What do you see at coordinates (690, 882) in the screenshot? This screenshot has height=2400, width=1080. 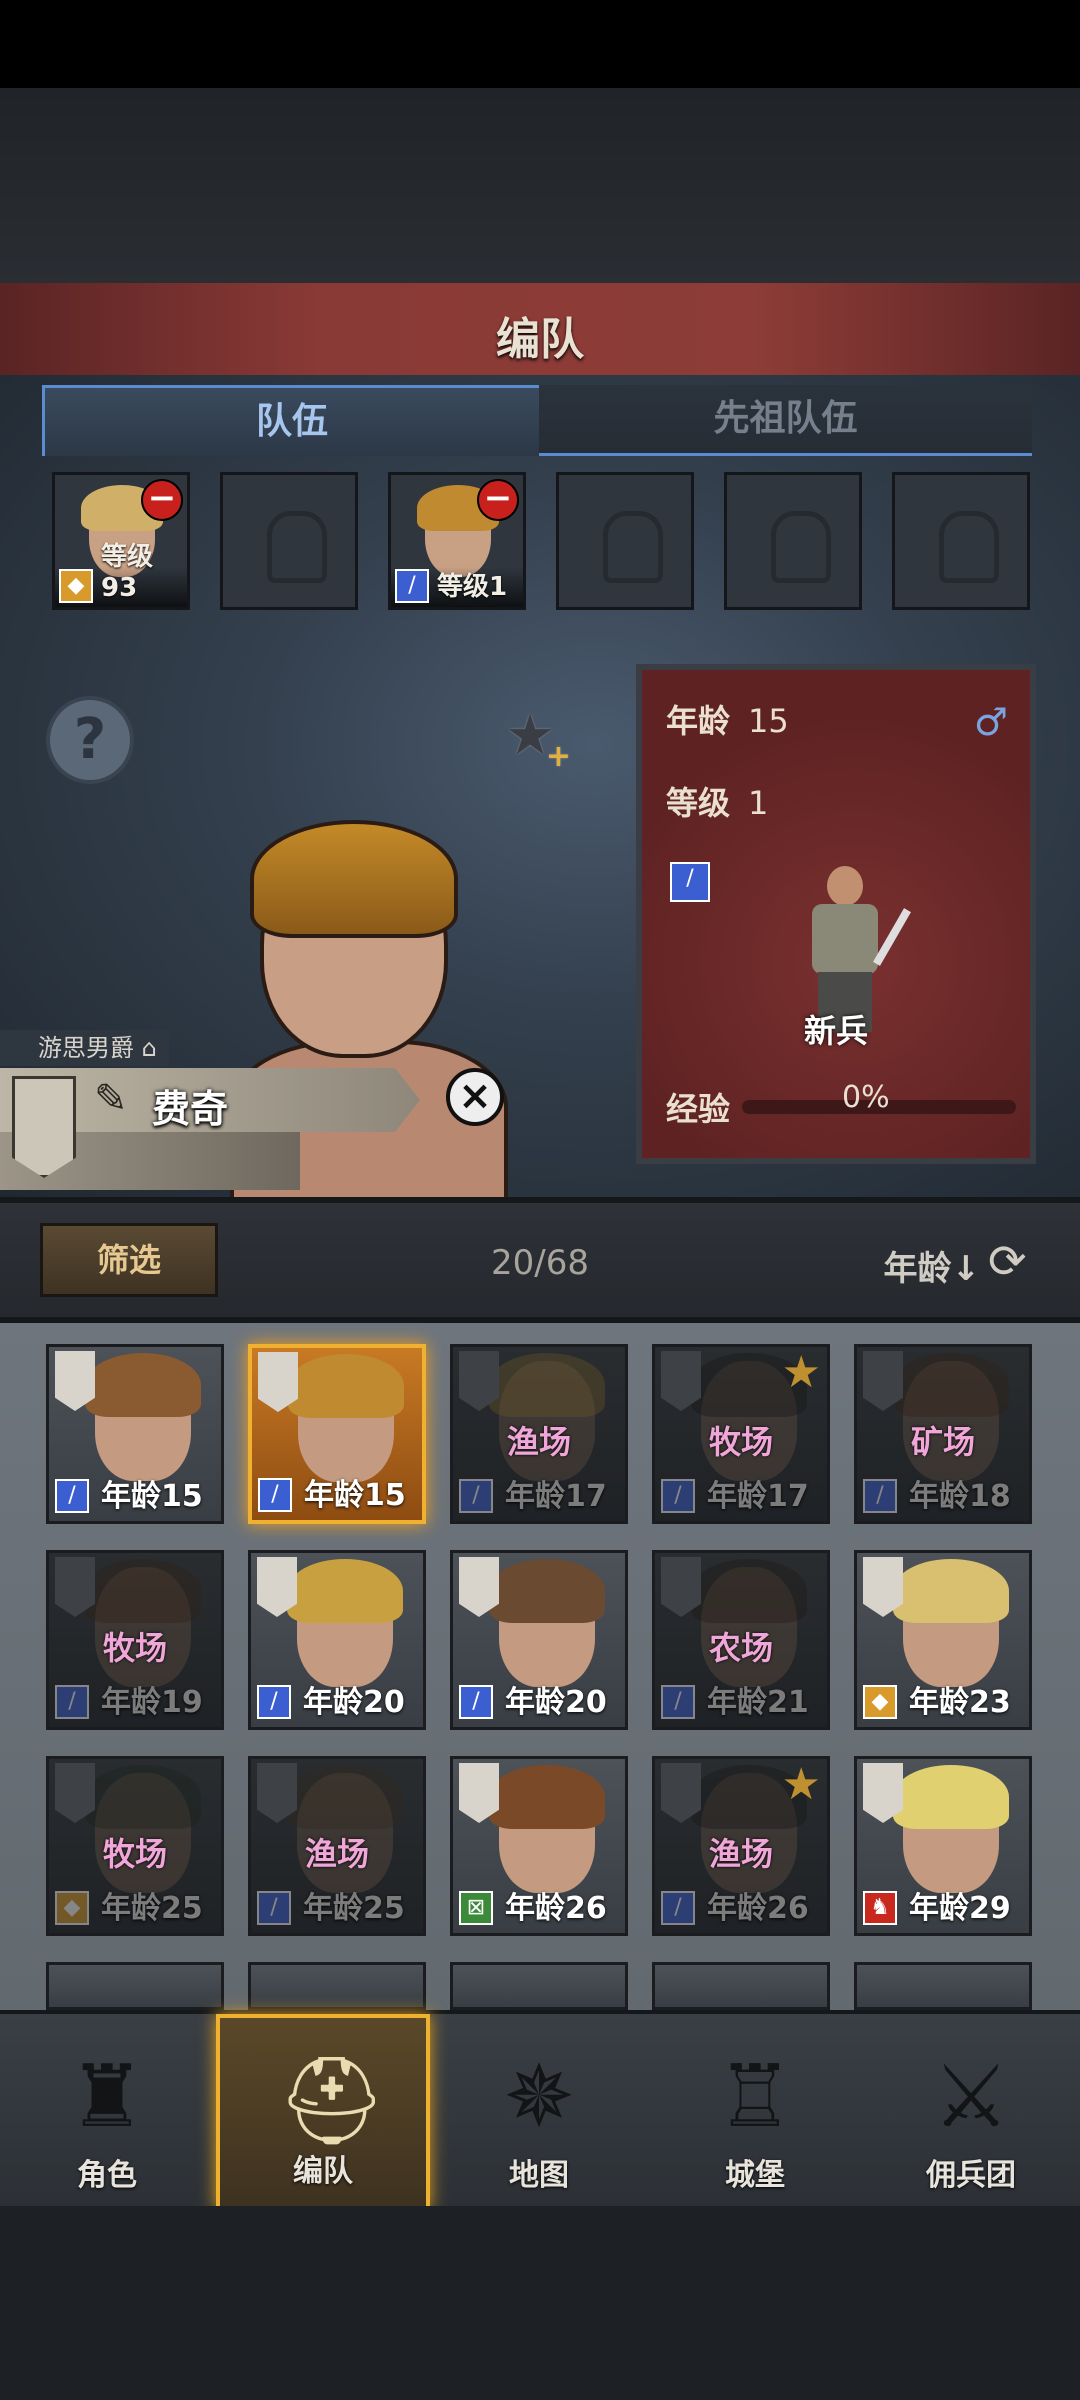 I see `class-badge: /` at bounding box center [690, 882].